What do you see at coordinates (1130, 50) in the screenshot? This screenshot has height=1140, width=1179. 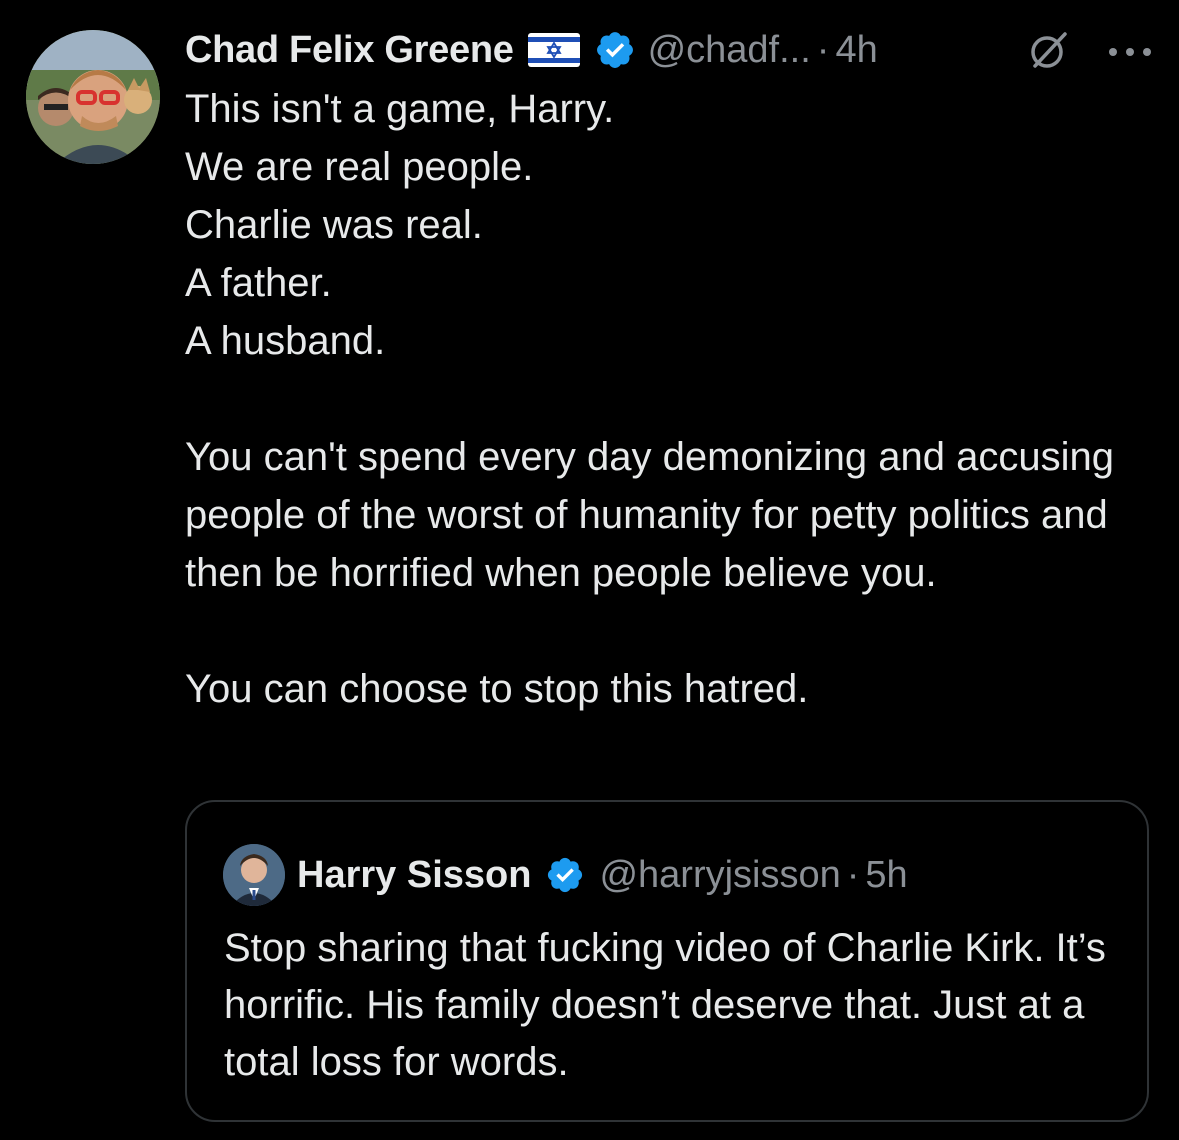 I see `more-options-icon` at bounding box center [1130, 50].